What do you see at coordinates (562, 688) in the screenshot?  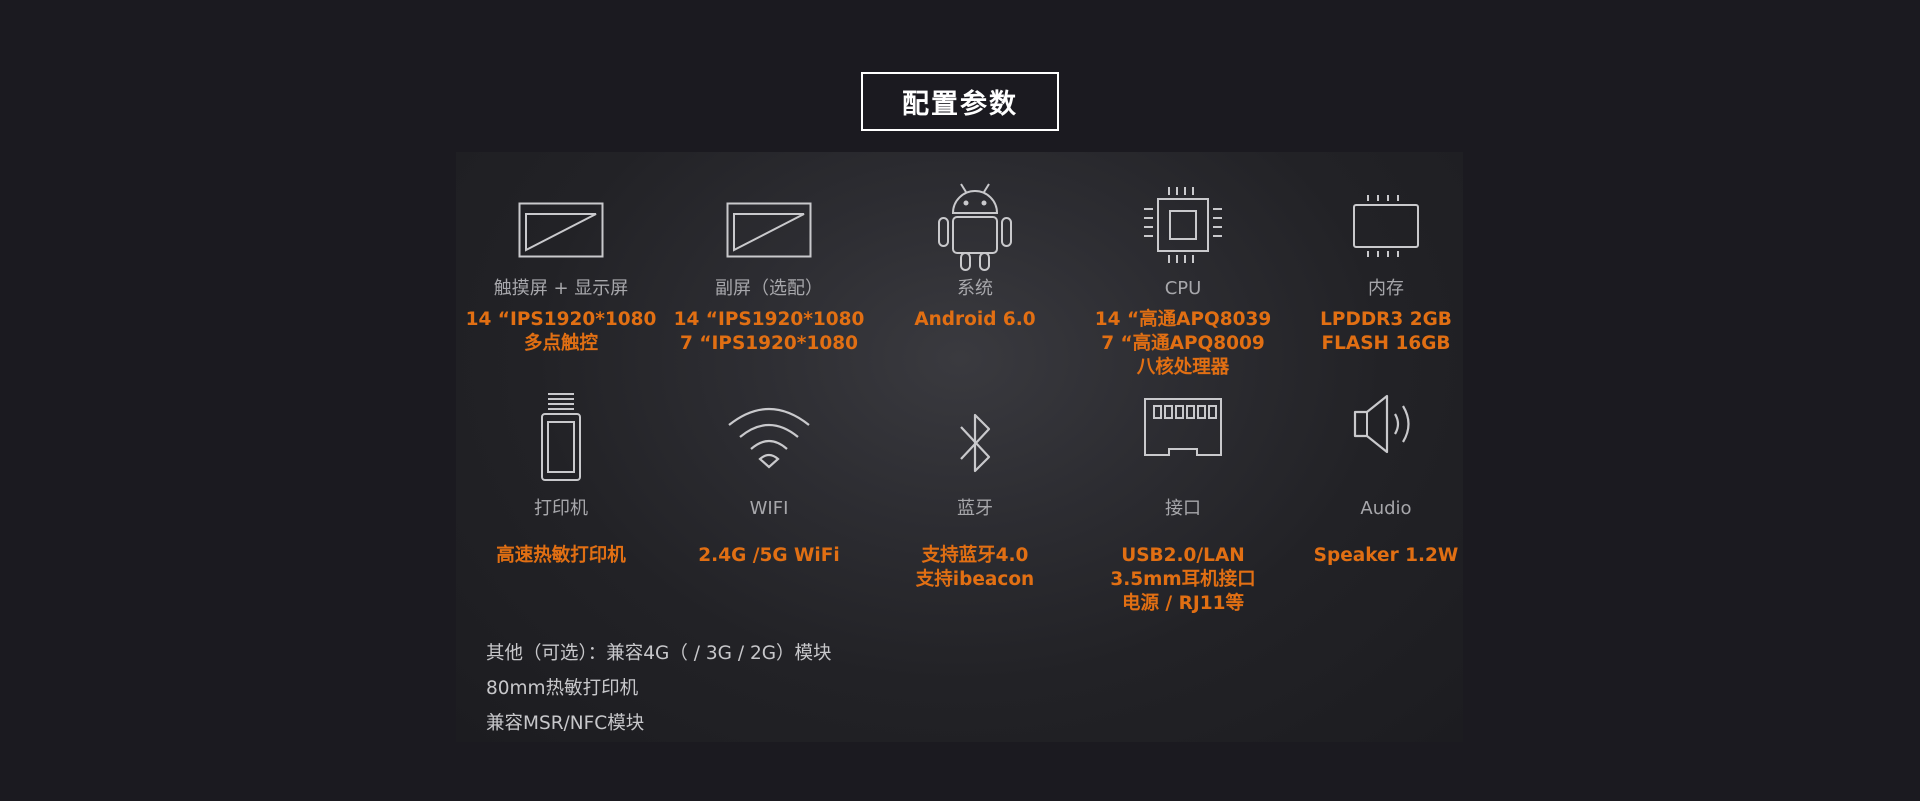 I see `extras-line: 80mm热敏打印机` at bounding box center [562, 688].